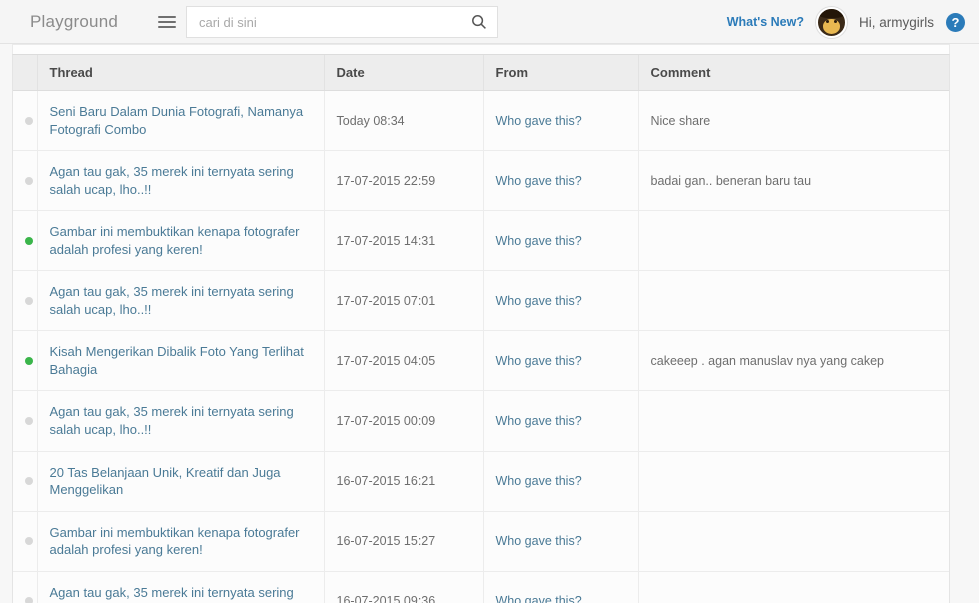 This screenshot has width=979, height=603. Describe the element at coordinates (25, 73) in the screenshot. I see `column-header-status` at that location.